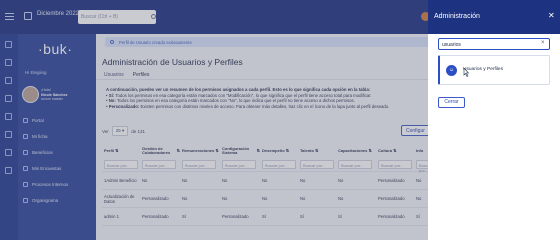 This screenshot has height=240, width=560. Describe the element at coordinates (466, 72) in the screenshot. I see `hand-cursor-icon` at that location.